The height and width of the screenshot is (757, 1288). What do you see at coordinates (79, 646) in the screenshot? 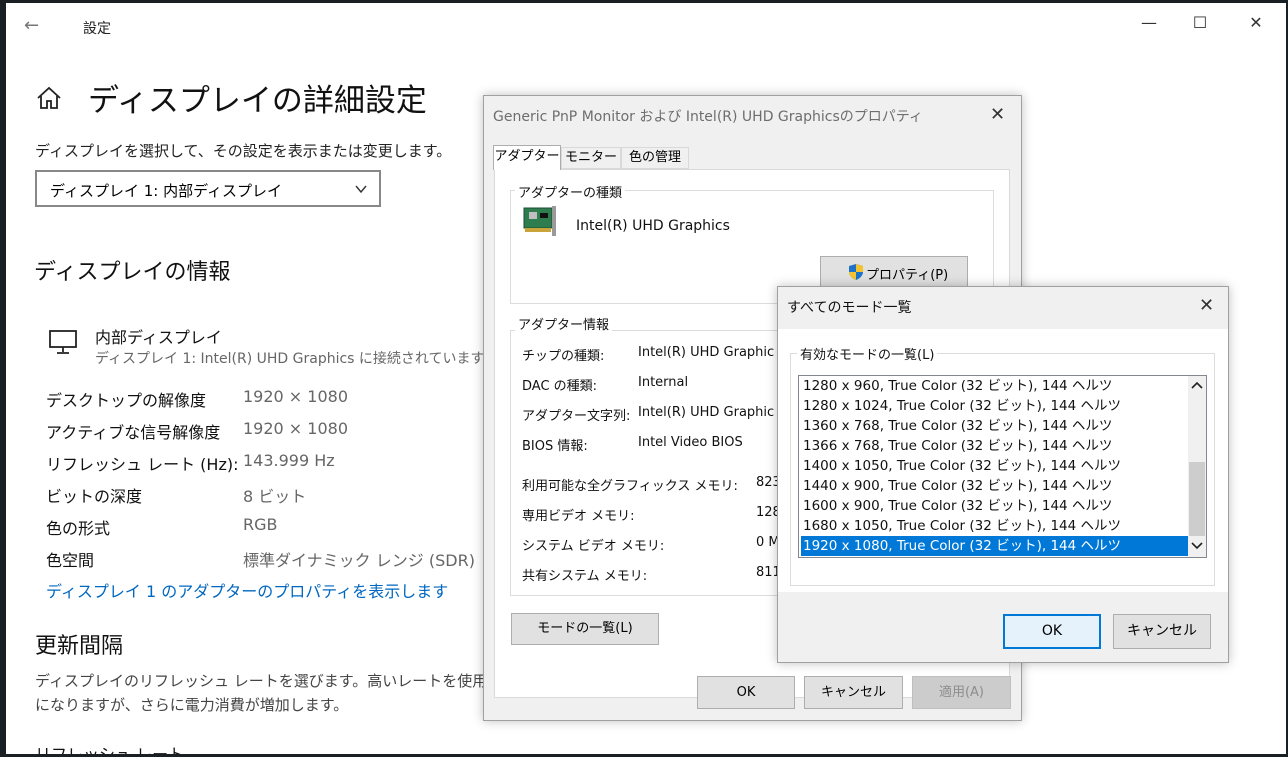
I see `refresh-heading: 更新間隔` at bounding box center [79, 646].